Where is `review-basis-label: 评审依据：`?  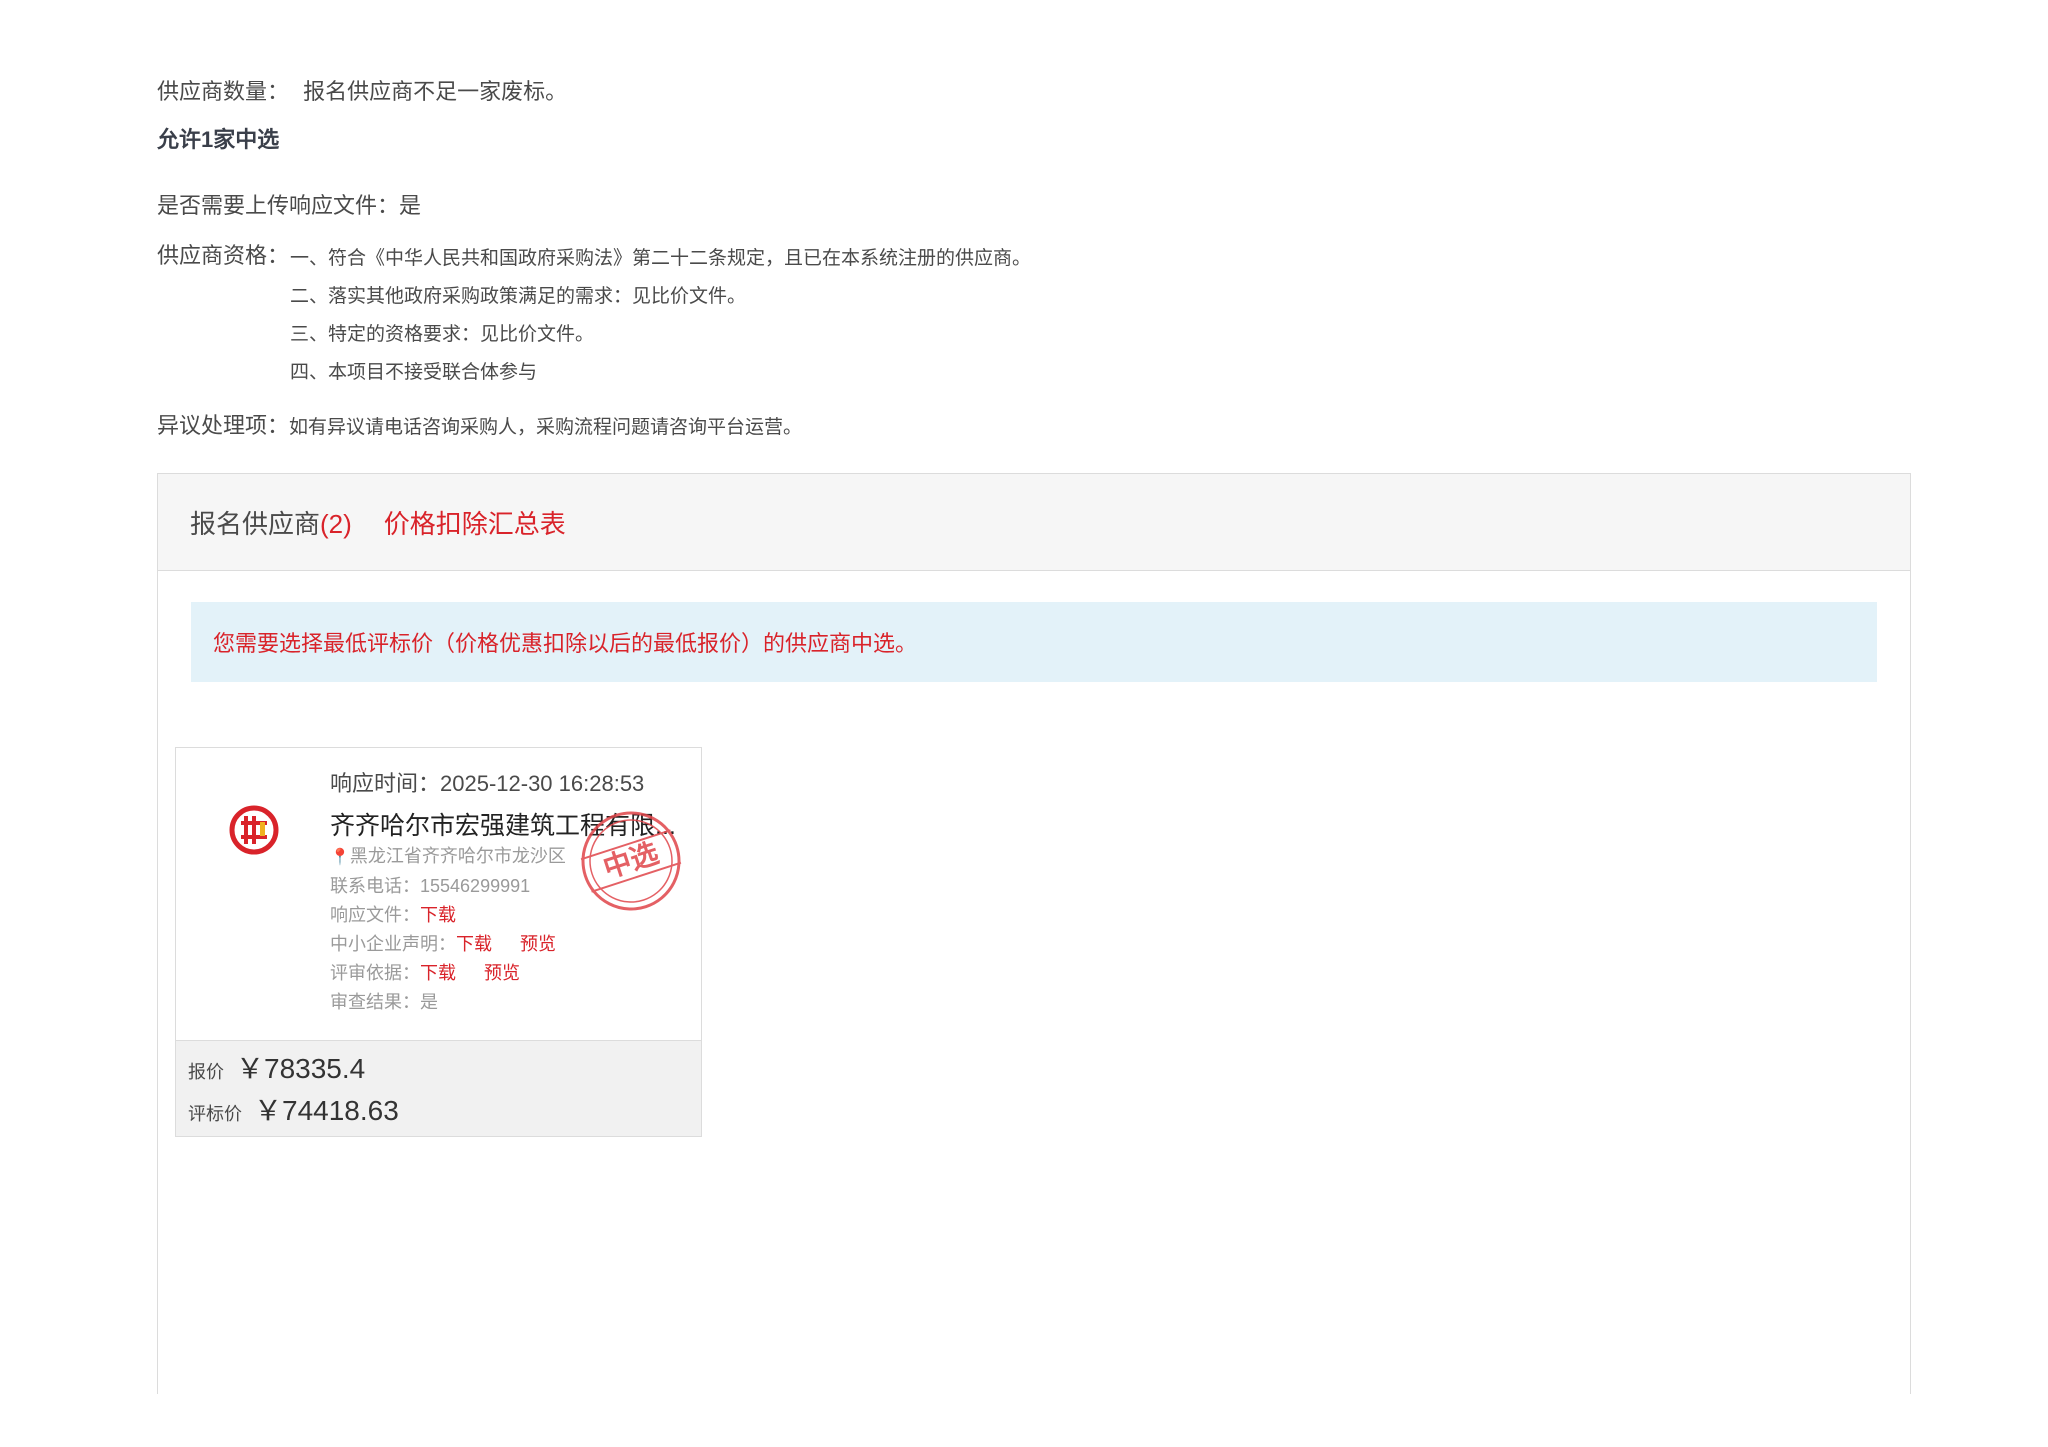 review-basis-label: 评审依据： is located at coordinates (375, 973).